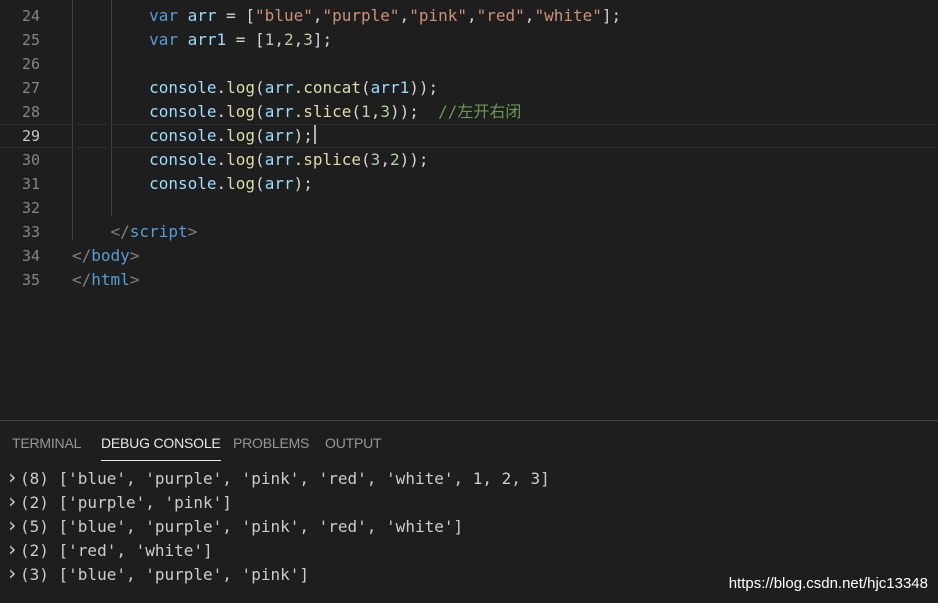 The height and width of the screenshot is (603, 938). Describe the element at coordinates (46, 443) in the screenshot. I see `tab-terminal: TERMINAL` at that location.